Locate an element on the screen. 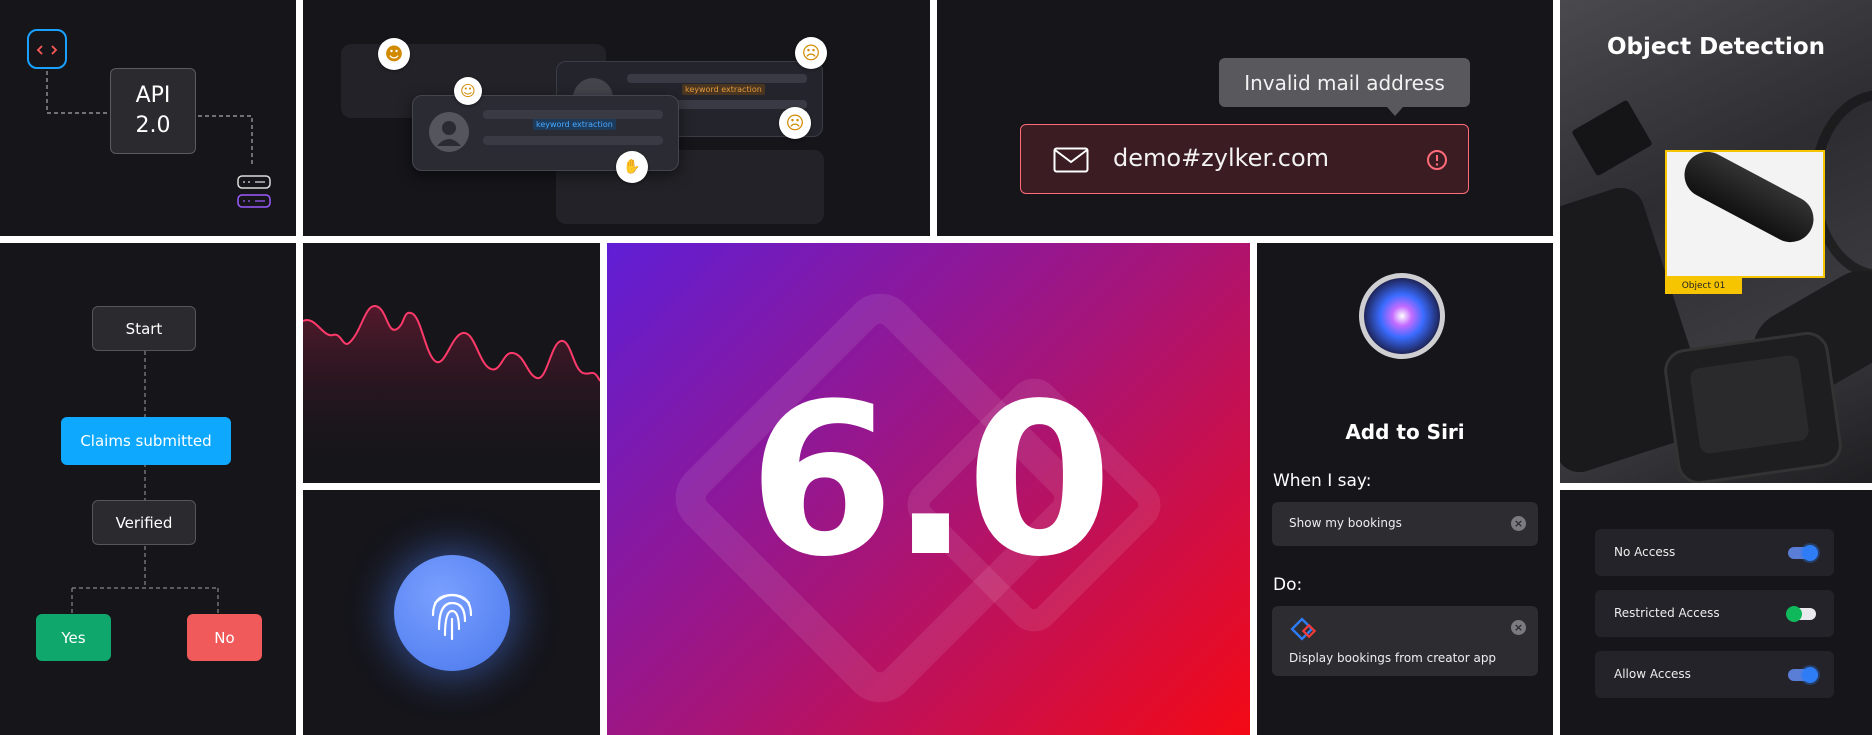 The height and width of the screenshot is (735, 1872). access-label: Restricted Access is located at coordinates (1667, 613).